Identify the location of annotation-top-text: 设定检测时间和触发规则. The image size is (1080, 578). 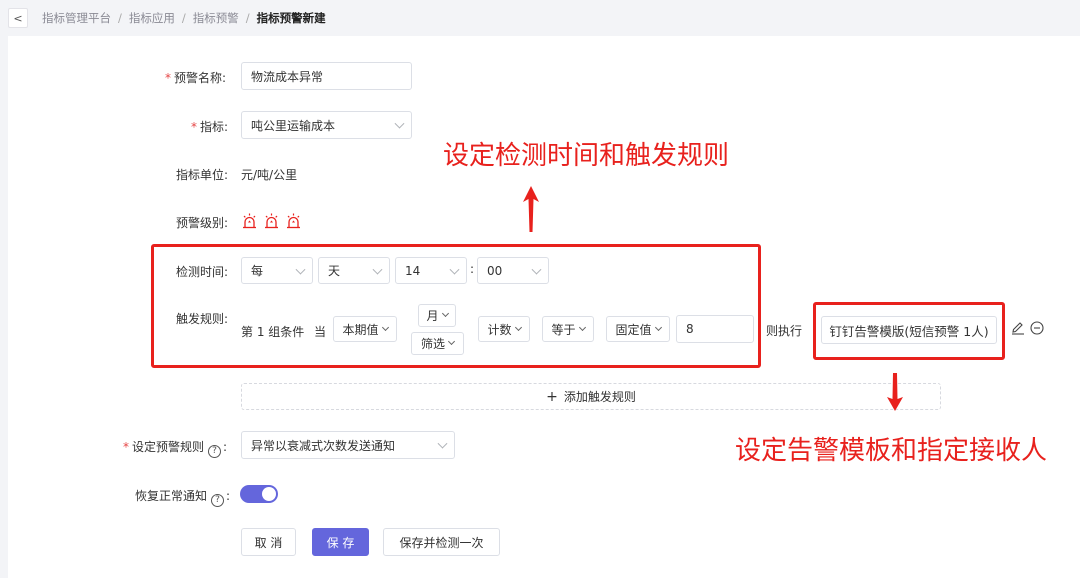
(586, 156).